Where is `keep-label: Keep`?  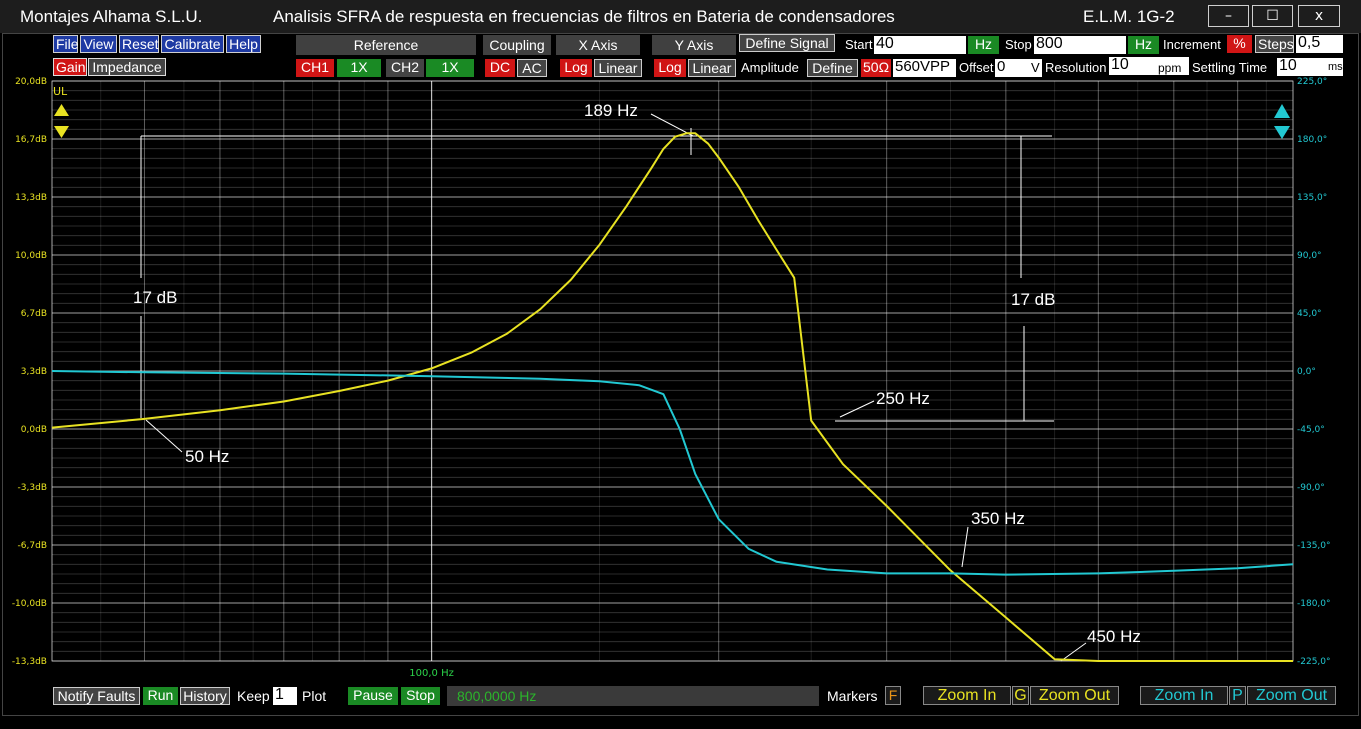
keep-label: Keep is located at coordinates (253, 696).